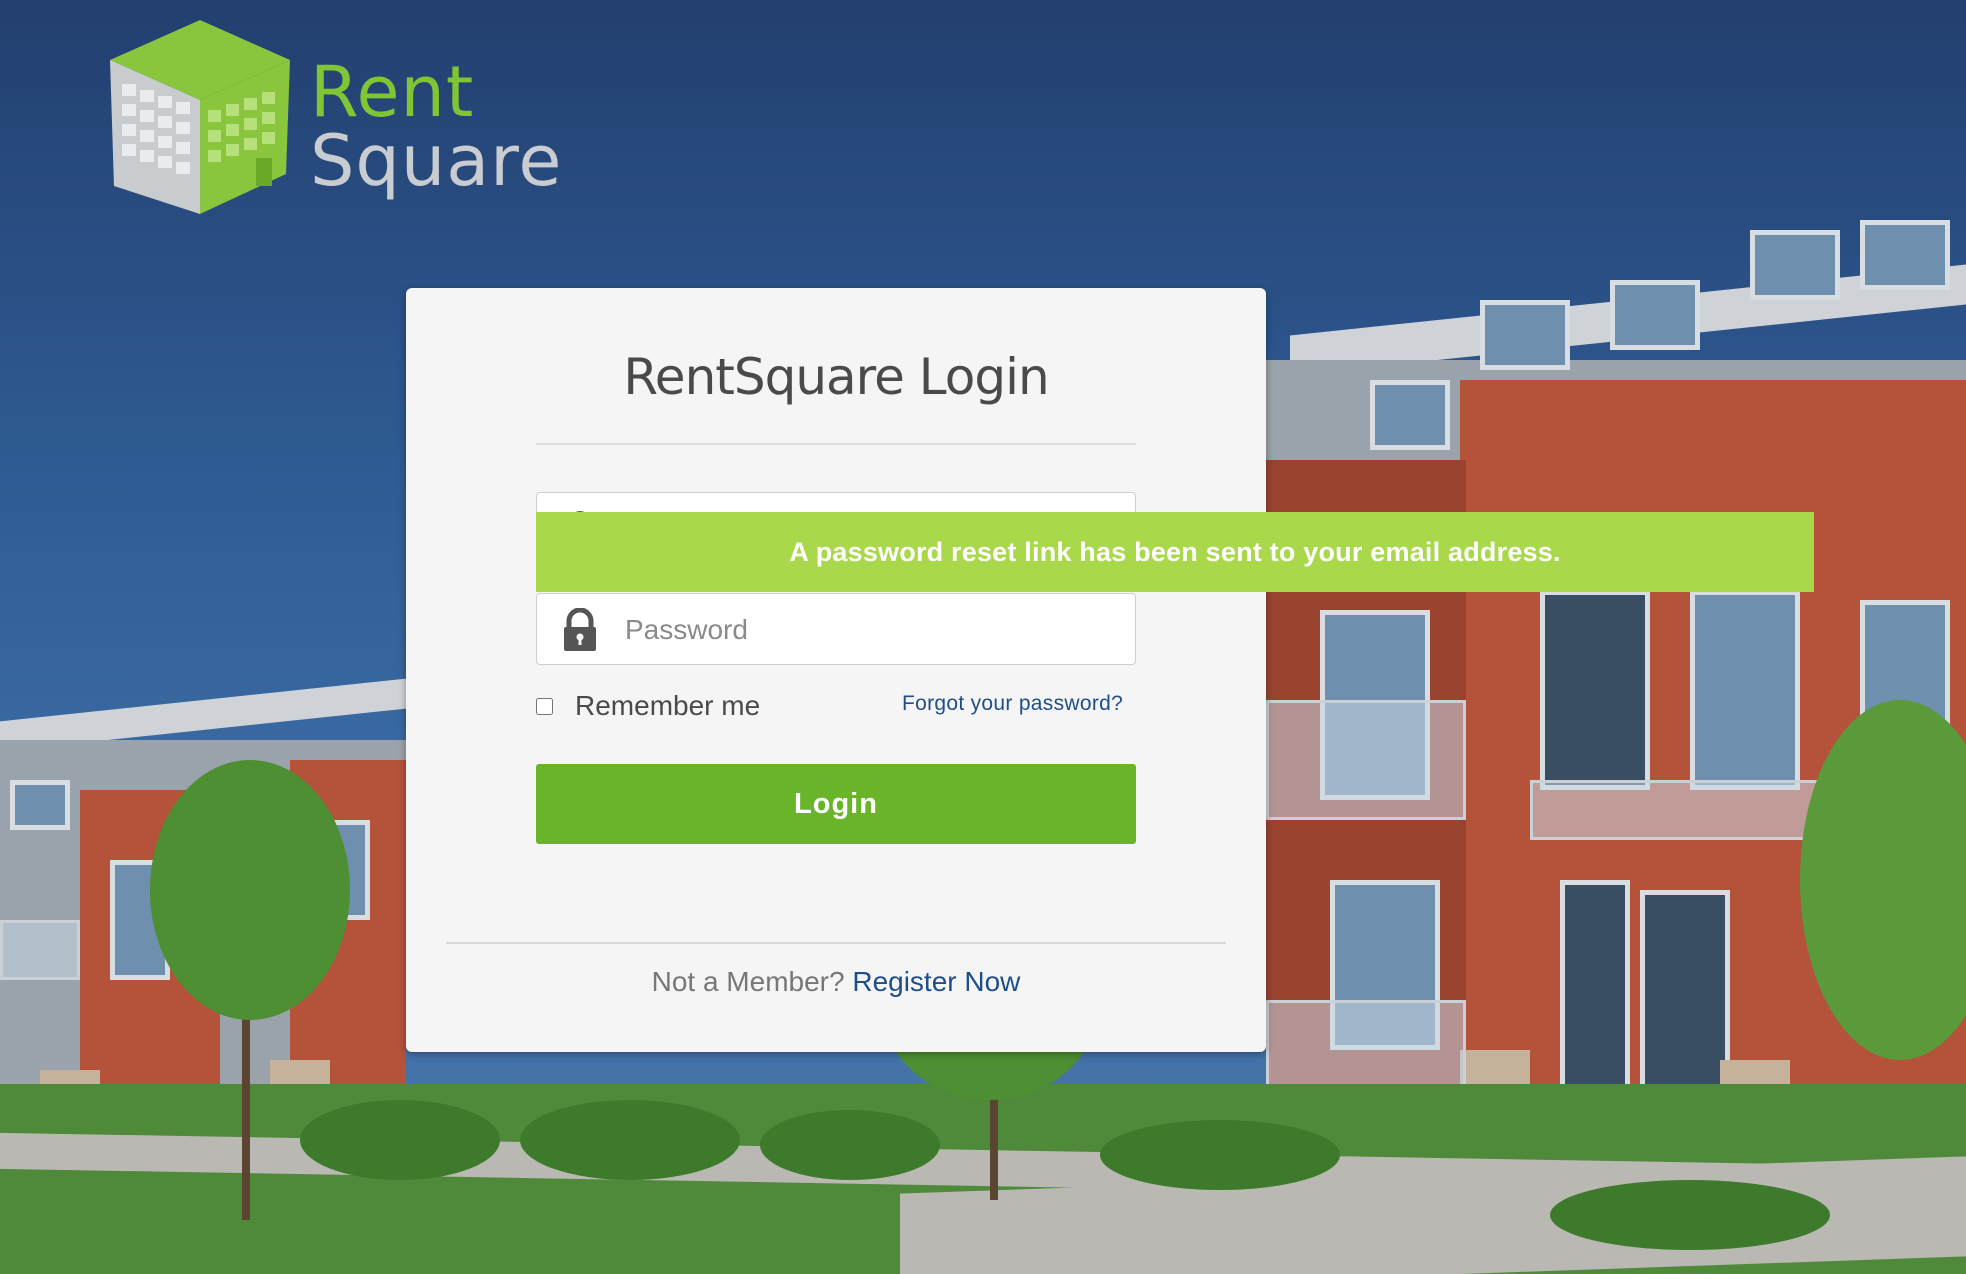 The width and height of the screenshot is (1966, 1274). What do you see at coordinates (748, 981) in the screenshot?
I see `not-member-text: Not a Member?` at bounding box center [748, 981].